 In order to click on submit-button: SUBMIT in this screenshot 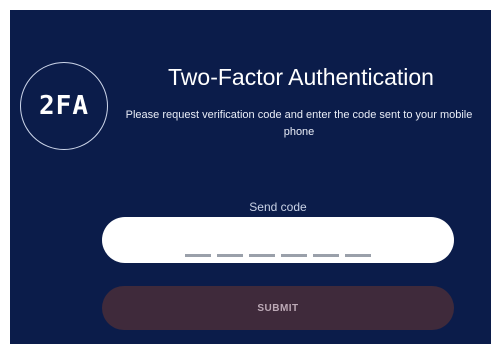, I will do `click(278, 308)`.